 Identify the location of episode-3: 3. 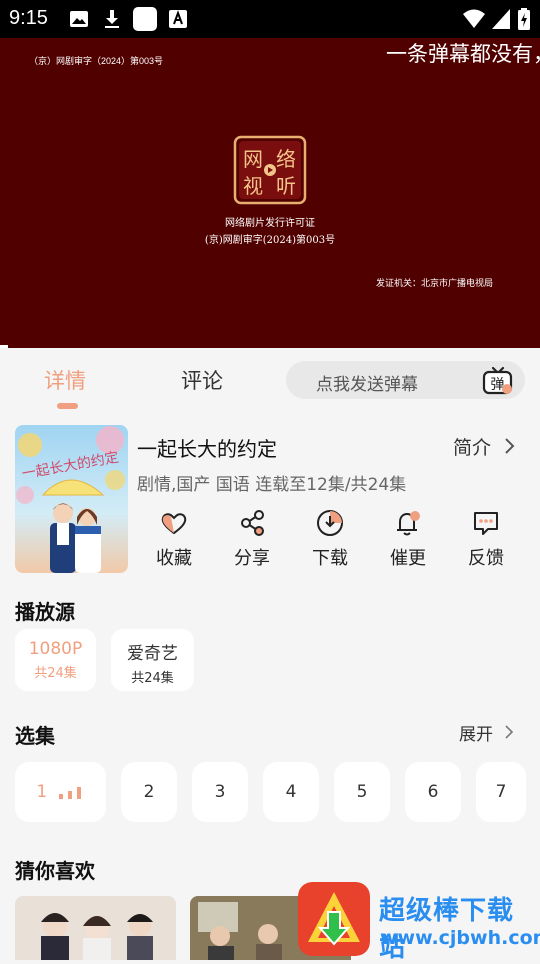
(220, 792).